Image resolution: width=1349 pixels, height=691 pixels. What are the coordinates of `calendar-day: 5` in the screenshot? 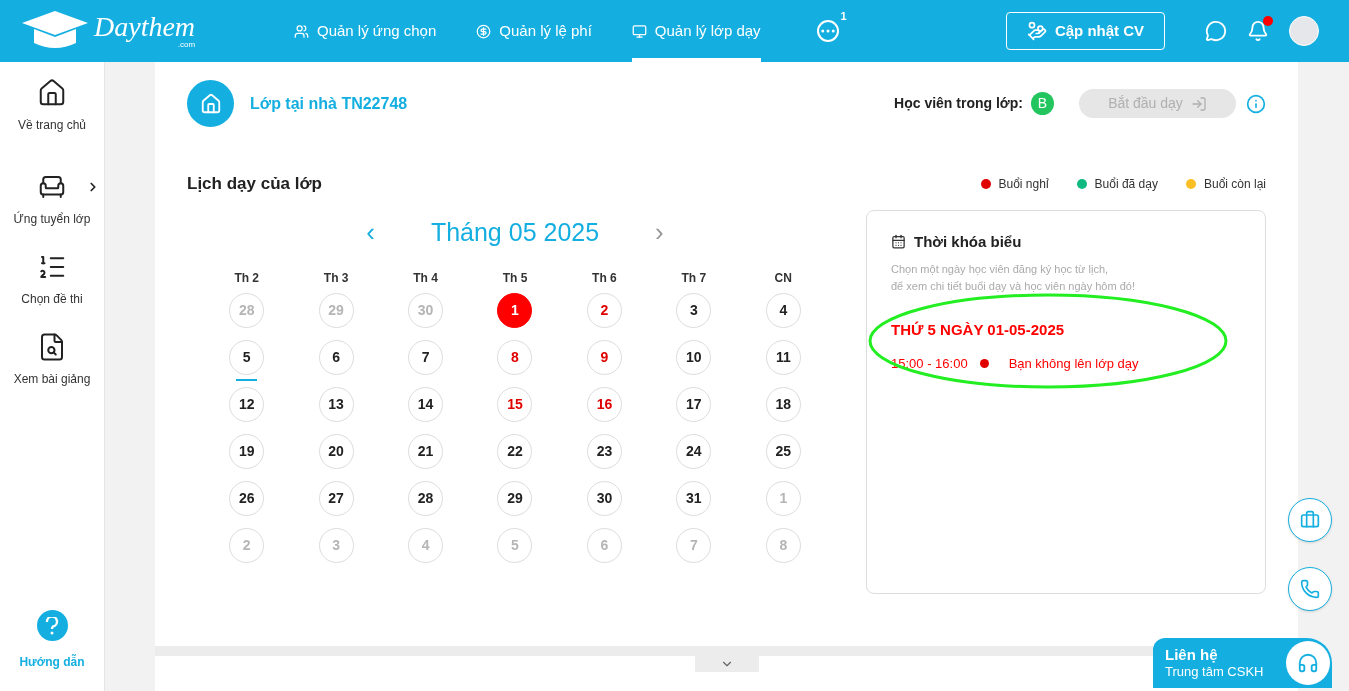 It's located at (247, 357).